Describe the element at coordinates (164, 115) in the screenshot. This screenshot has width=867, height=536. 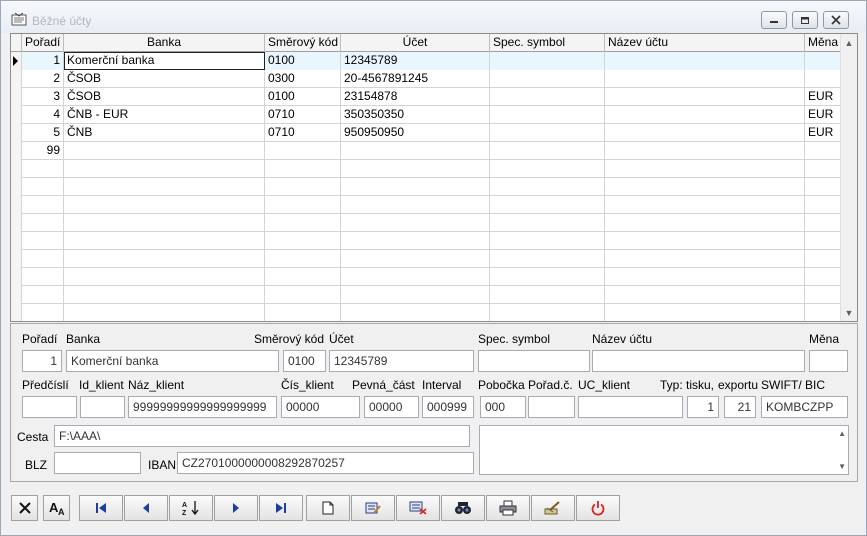
I see `cell-banka: ČNB - EUR` at that location.